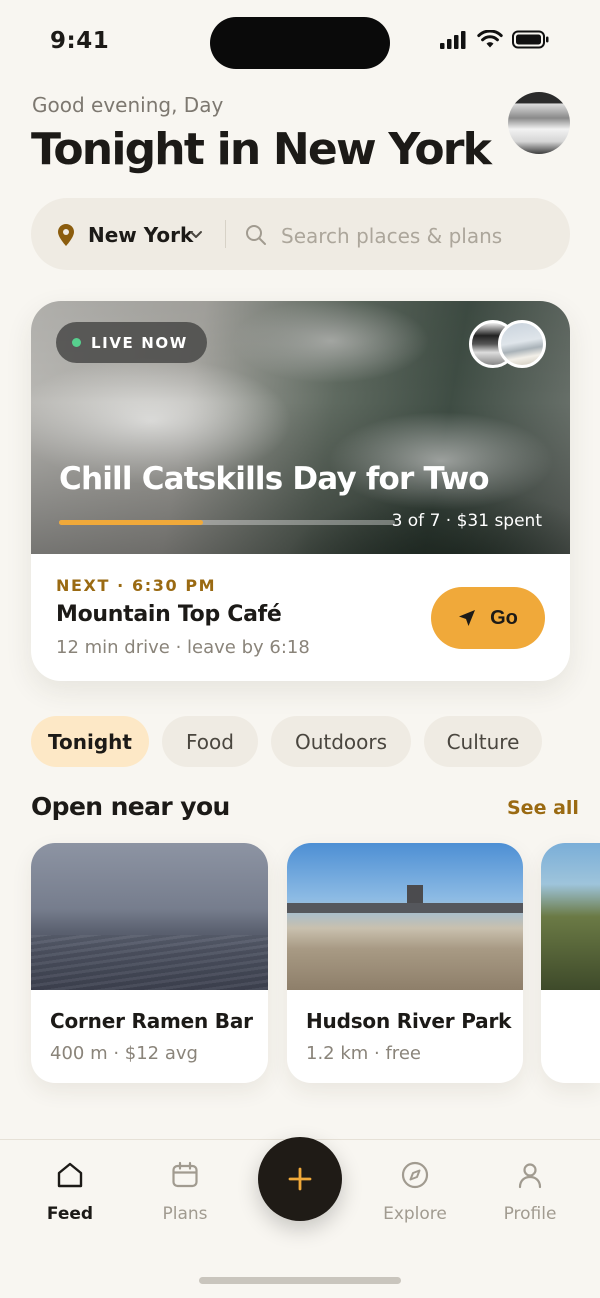 This screenshot has width=600, height=1298. I want to click on nav-label: Explore, so click(415, 1214).